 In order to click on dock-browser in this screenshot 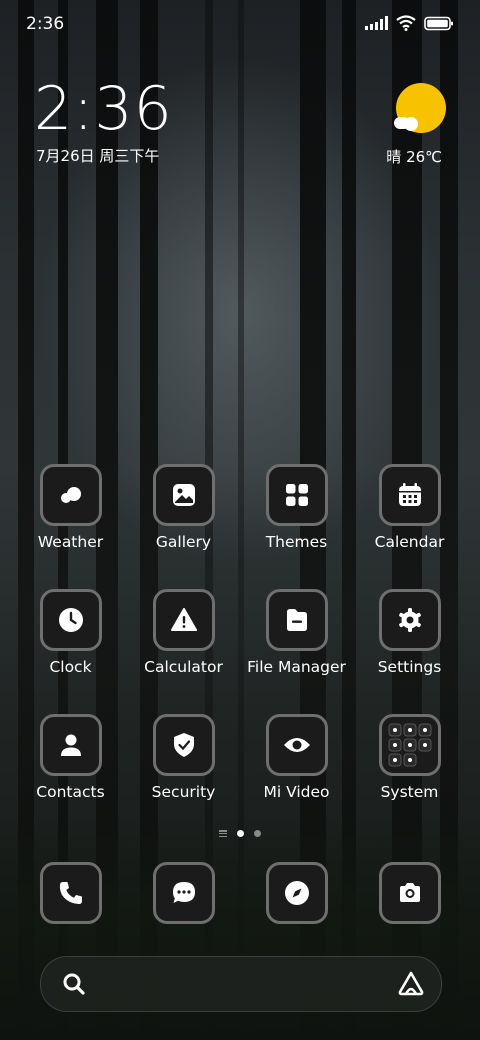, I will do `click(296, 893)`.